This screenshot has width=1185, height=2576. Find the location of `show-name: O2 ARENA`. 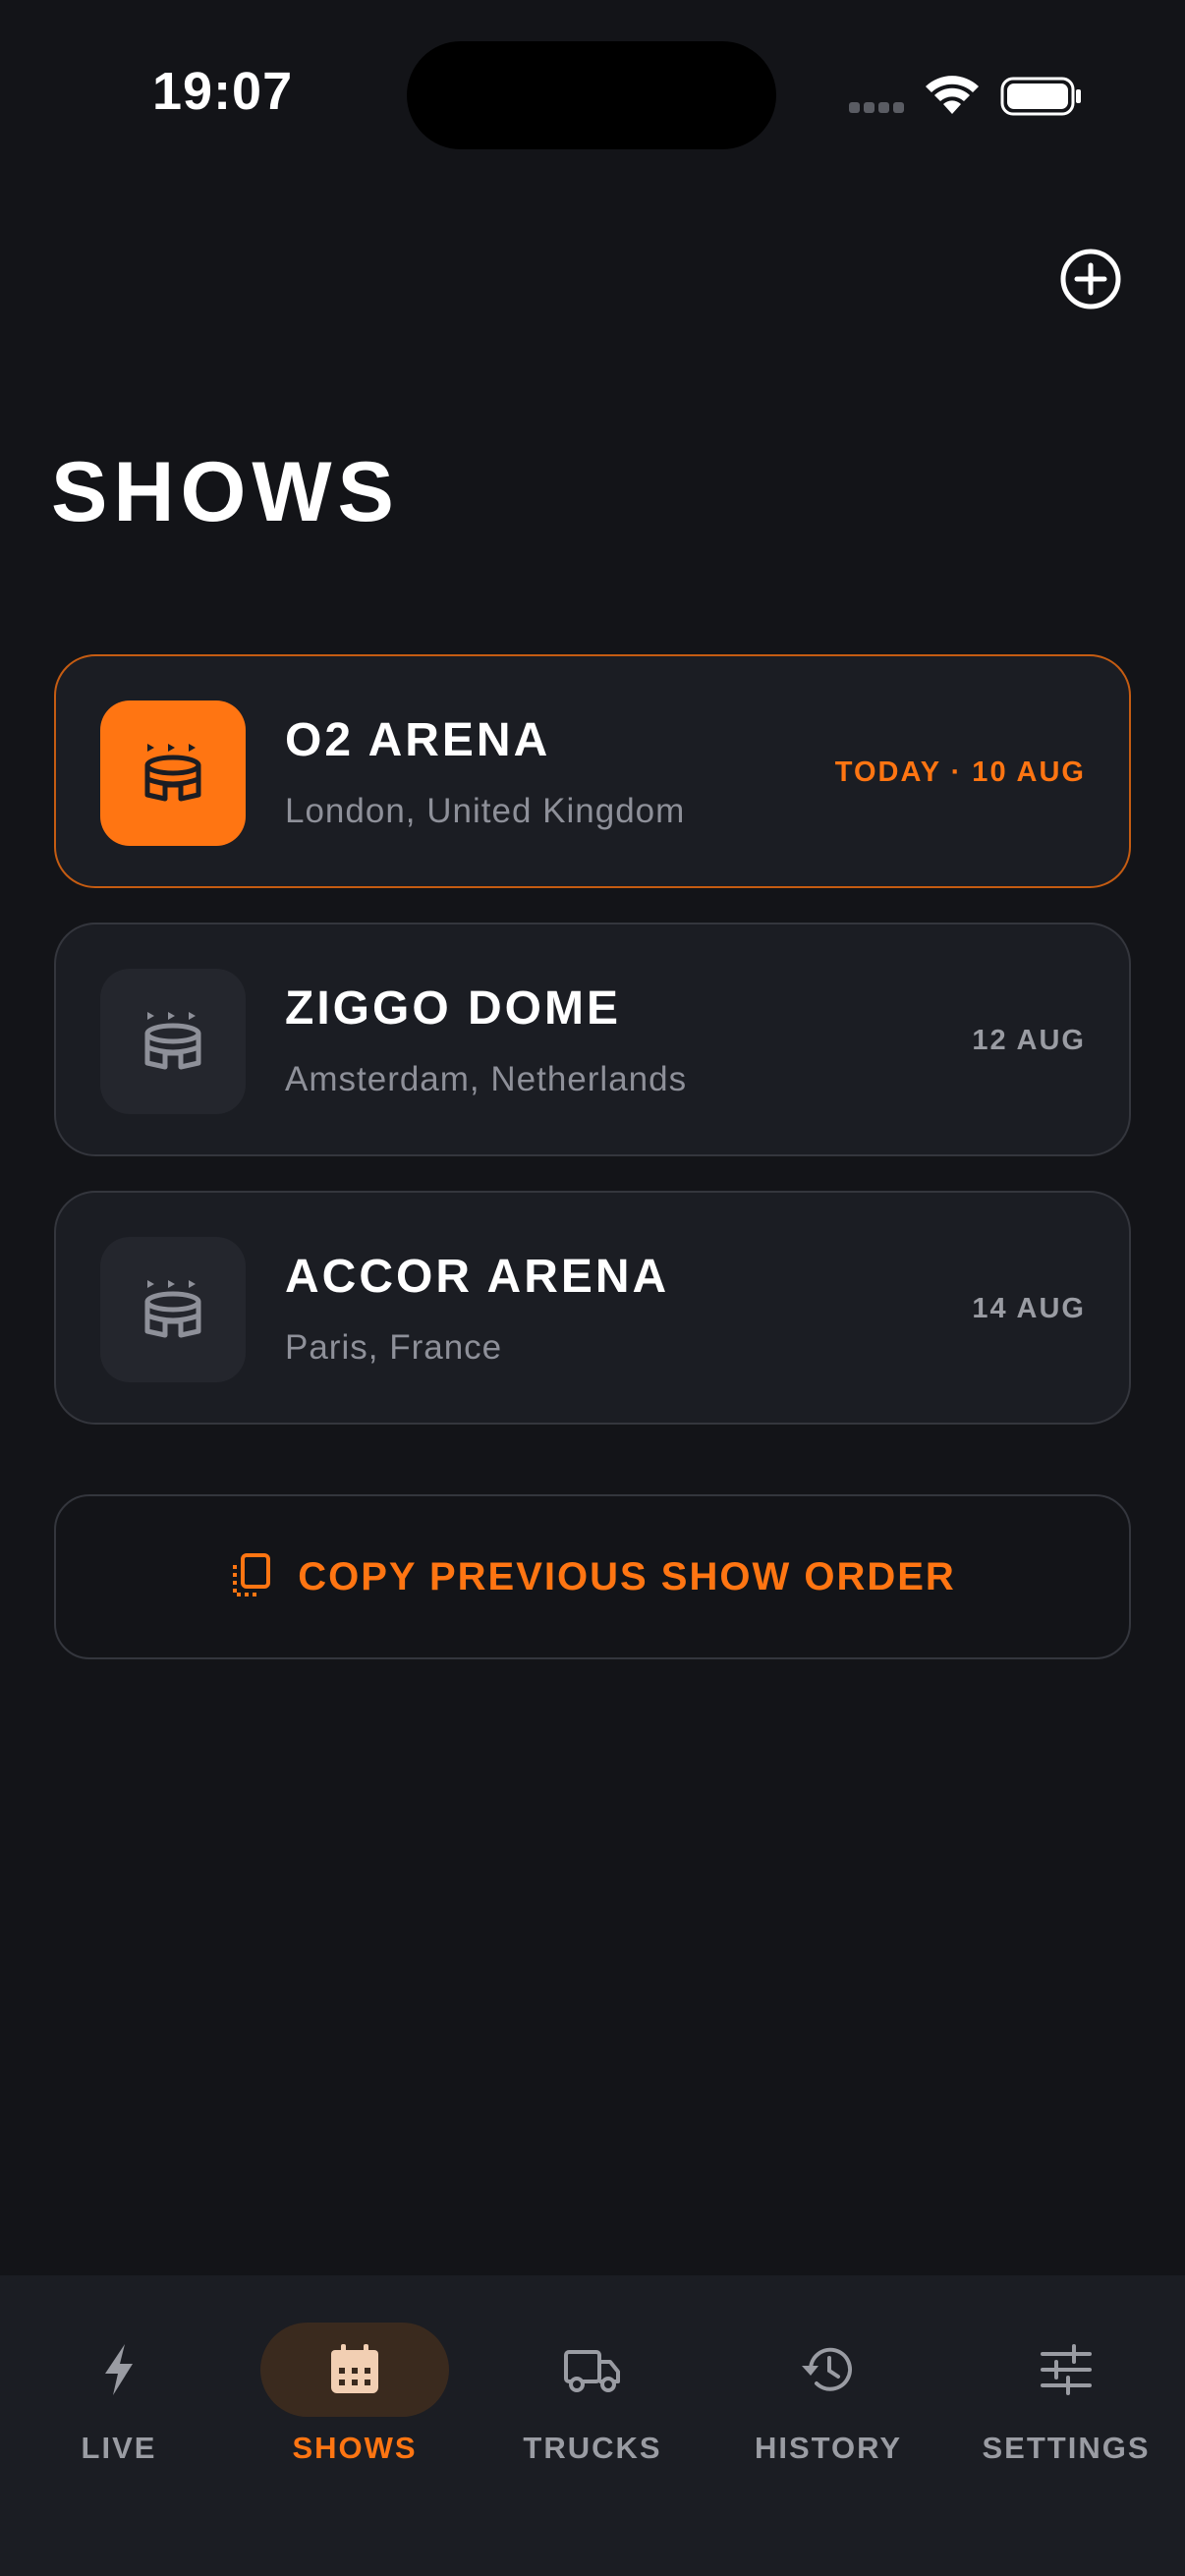

show-name: O2 ARENA is located at coordinates (418, 740).